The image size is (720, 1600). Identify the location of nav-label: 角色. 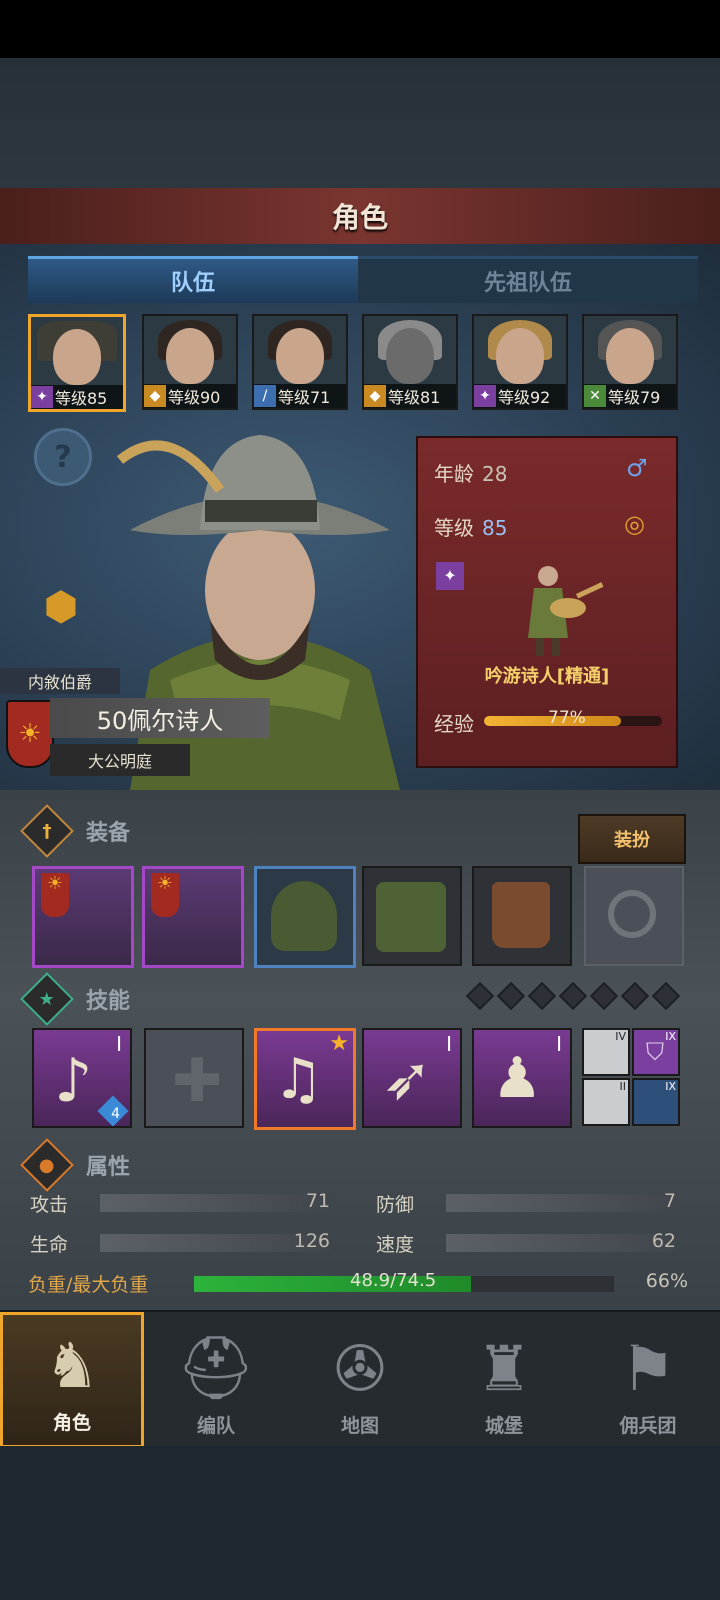
(71, 1423).